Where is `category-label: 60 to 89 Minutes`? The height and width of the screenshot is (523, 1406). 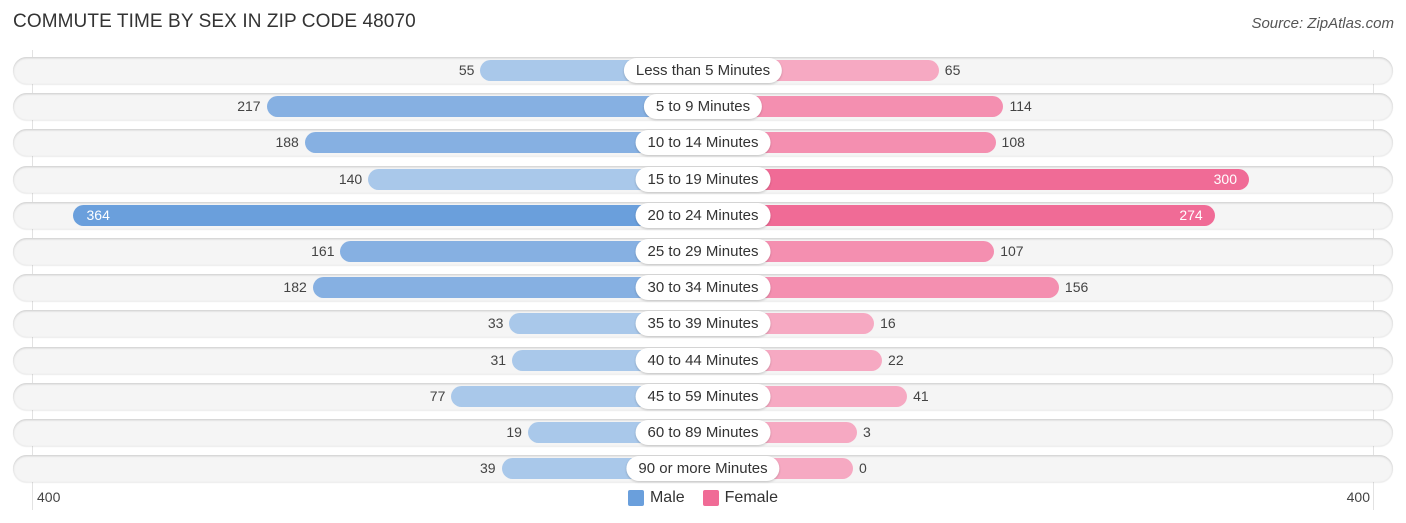
category-label: 60 to 89 Minutes is located at coordinates (703, 432).